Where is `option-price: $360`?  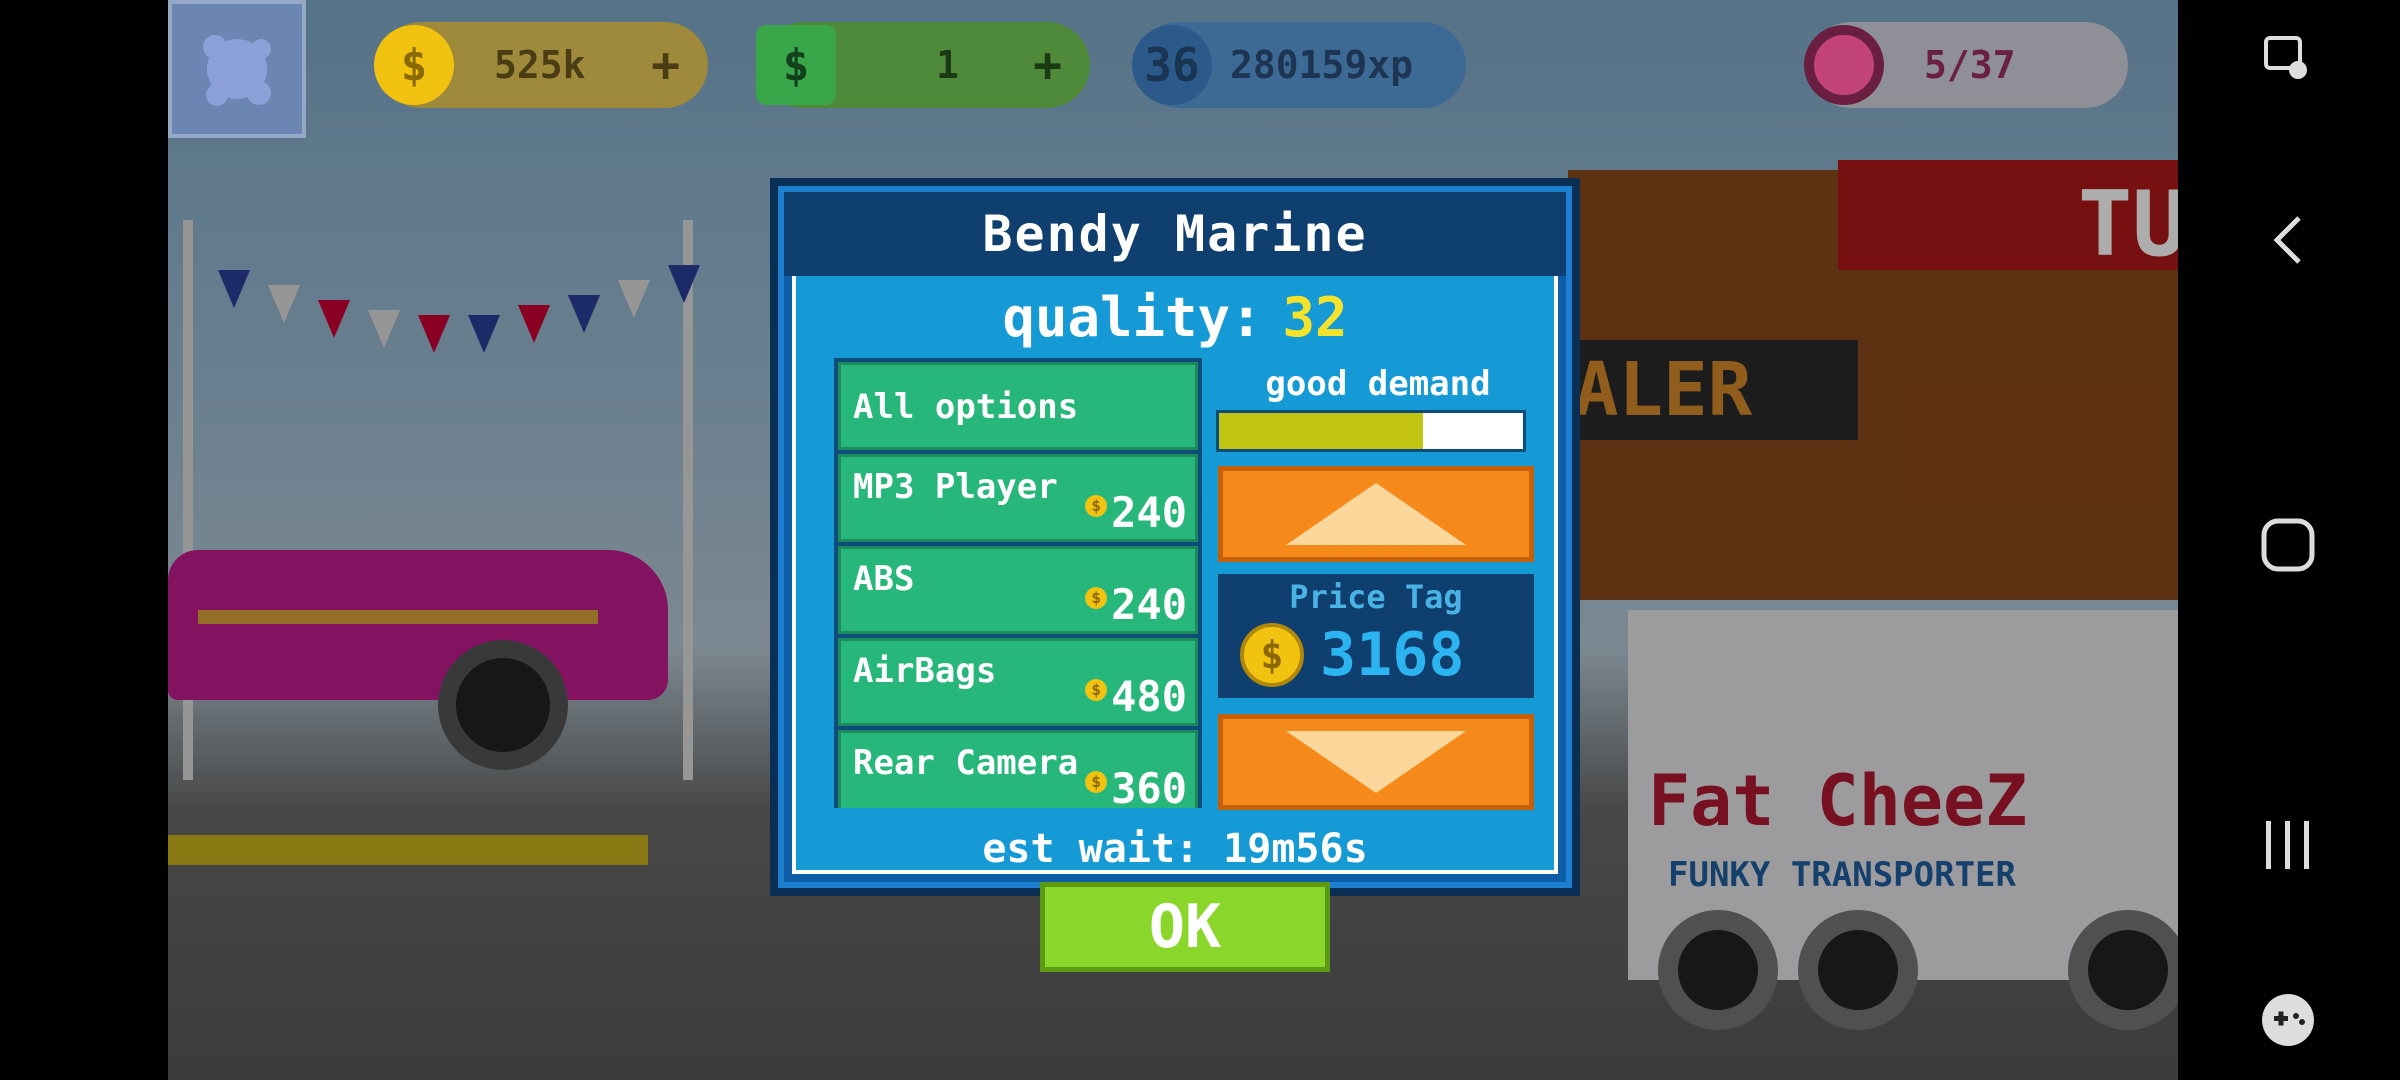
option-price: $360 is located at coordinates (1136, 786).